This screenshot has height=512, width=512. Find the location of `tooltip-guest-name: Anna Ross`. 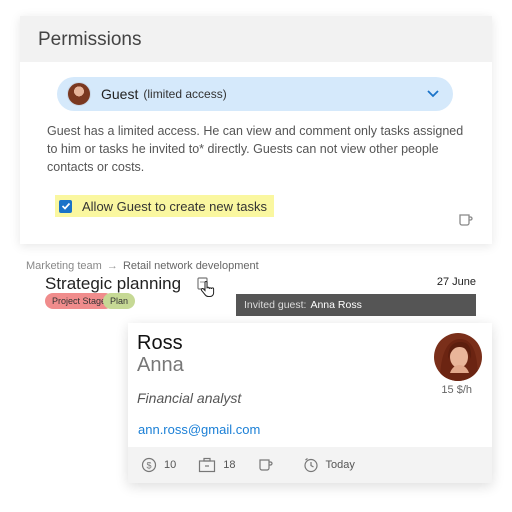

tooltip-guest-name: Anna Ross is located at coordinates (336, 305).